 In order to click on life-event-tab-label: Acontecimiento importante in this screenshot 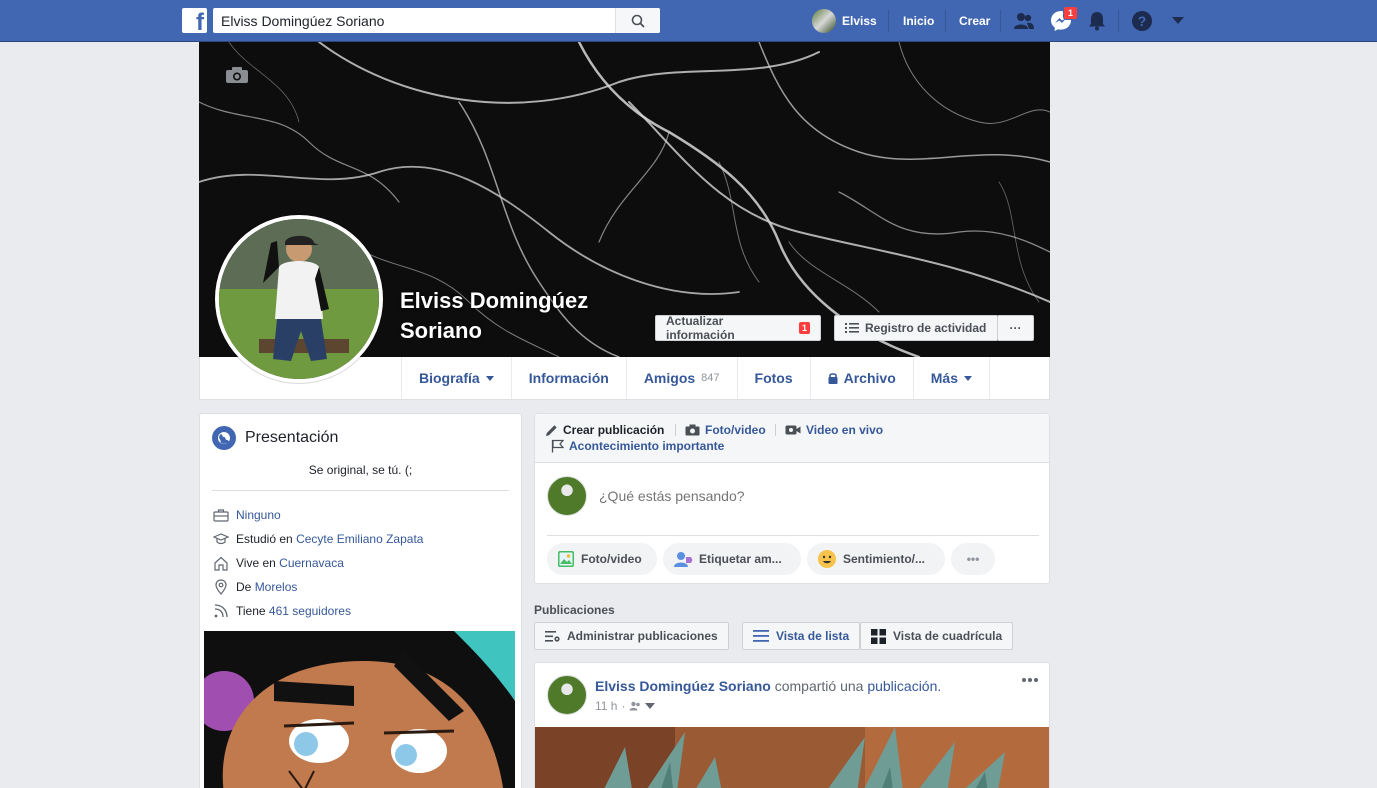, I will do `click(647, 446)`.